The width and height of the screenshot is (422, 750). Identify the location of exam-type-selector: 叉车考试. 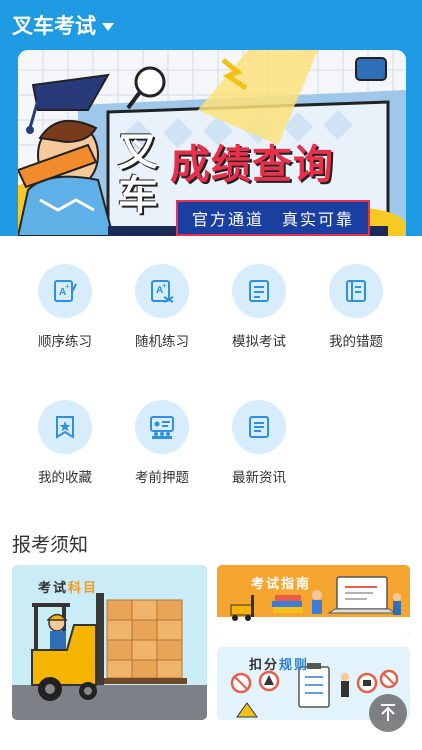
(63, 25).